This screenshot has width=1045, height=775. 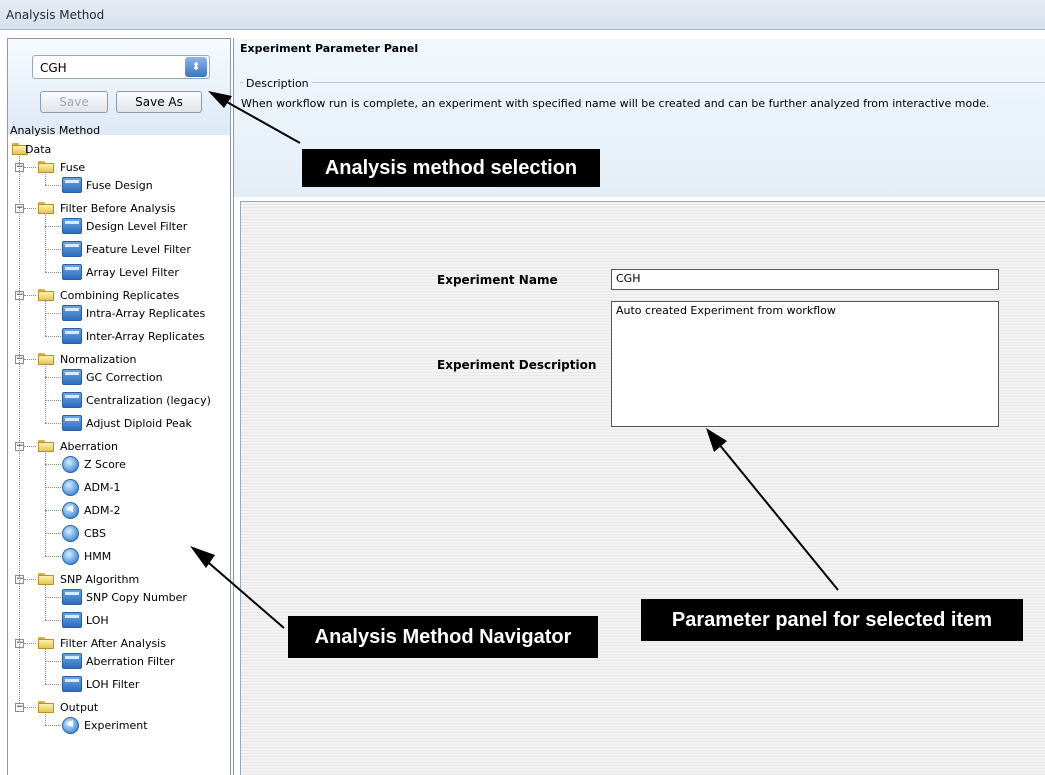 I want to click on callout-analysis-method-selection: Analysis method selection, so click(x=451, y=168).